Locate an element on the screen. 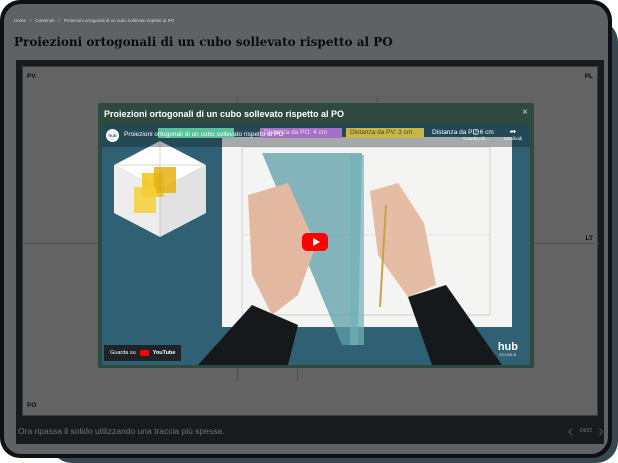 This screenshot has width=618, height=463. annotation-tag-pv: Distanza da PV: 3 cm is located at coordinates (385, 133).